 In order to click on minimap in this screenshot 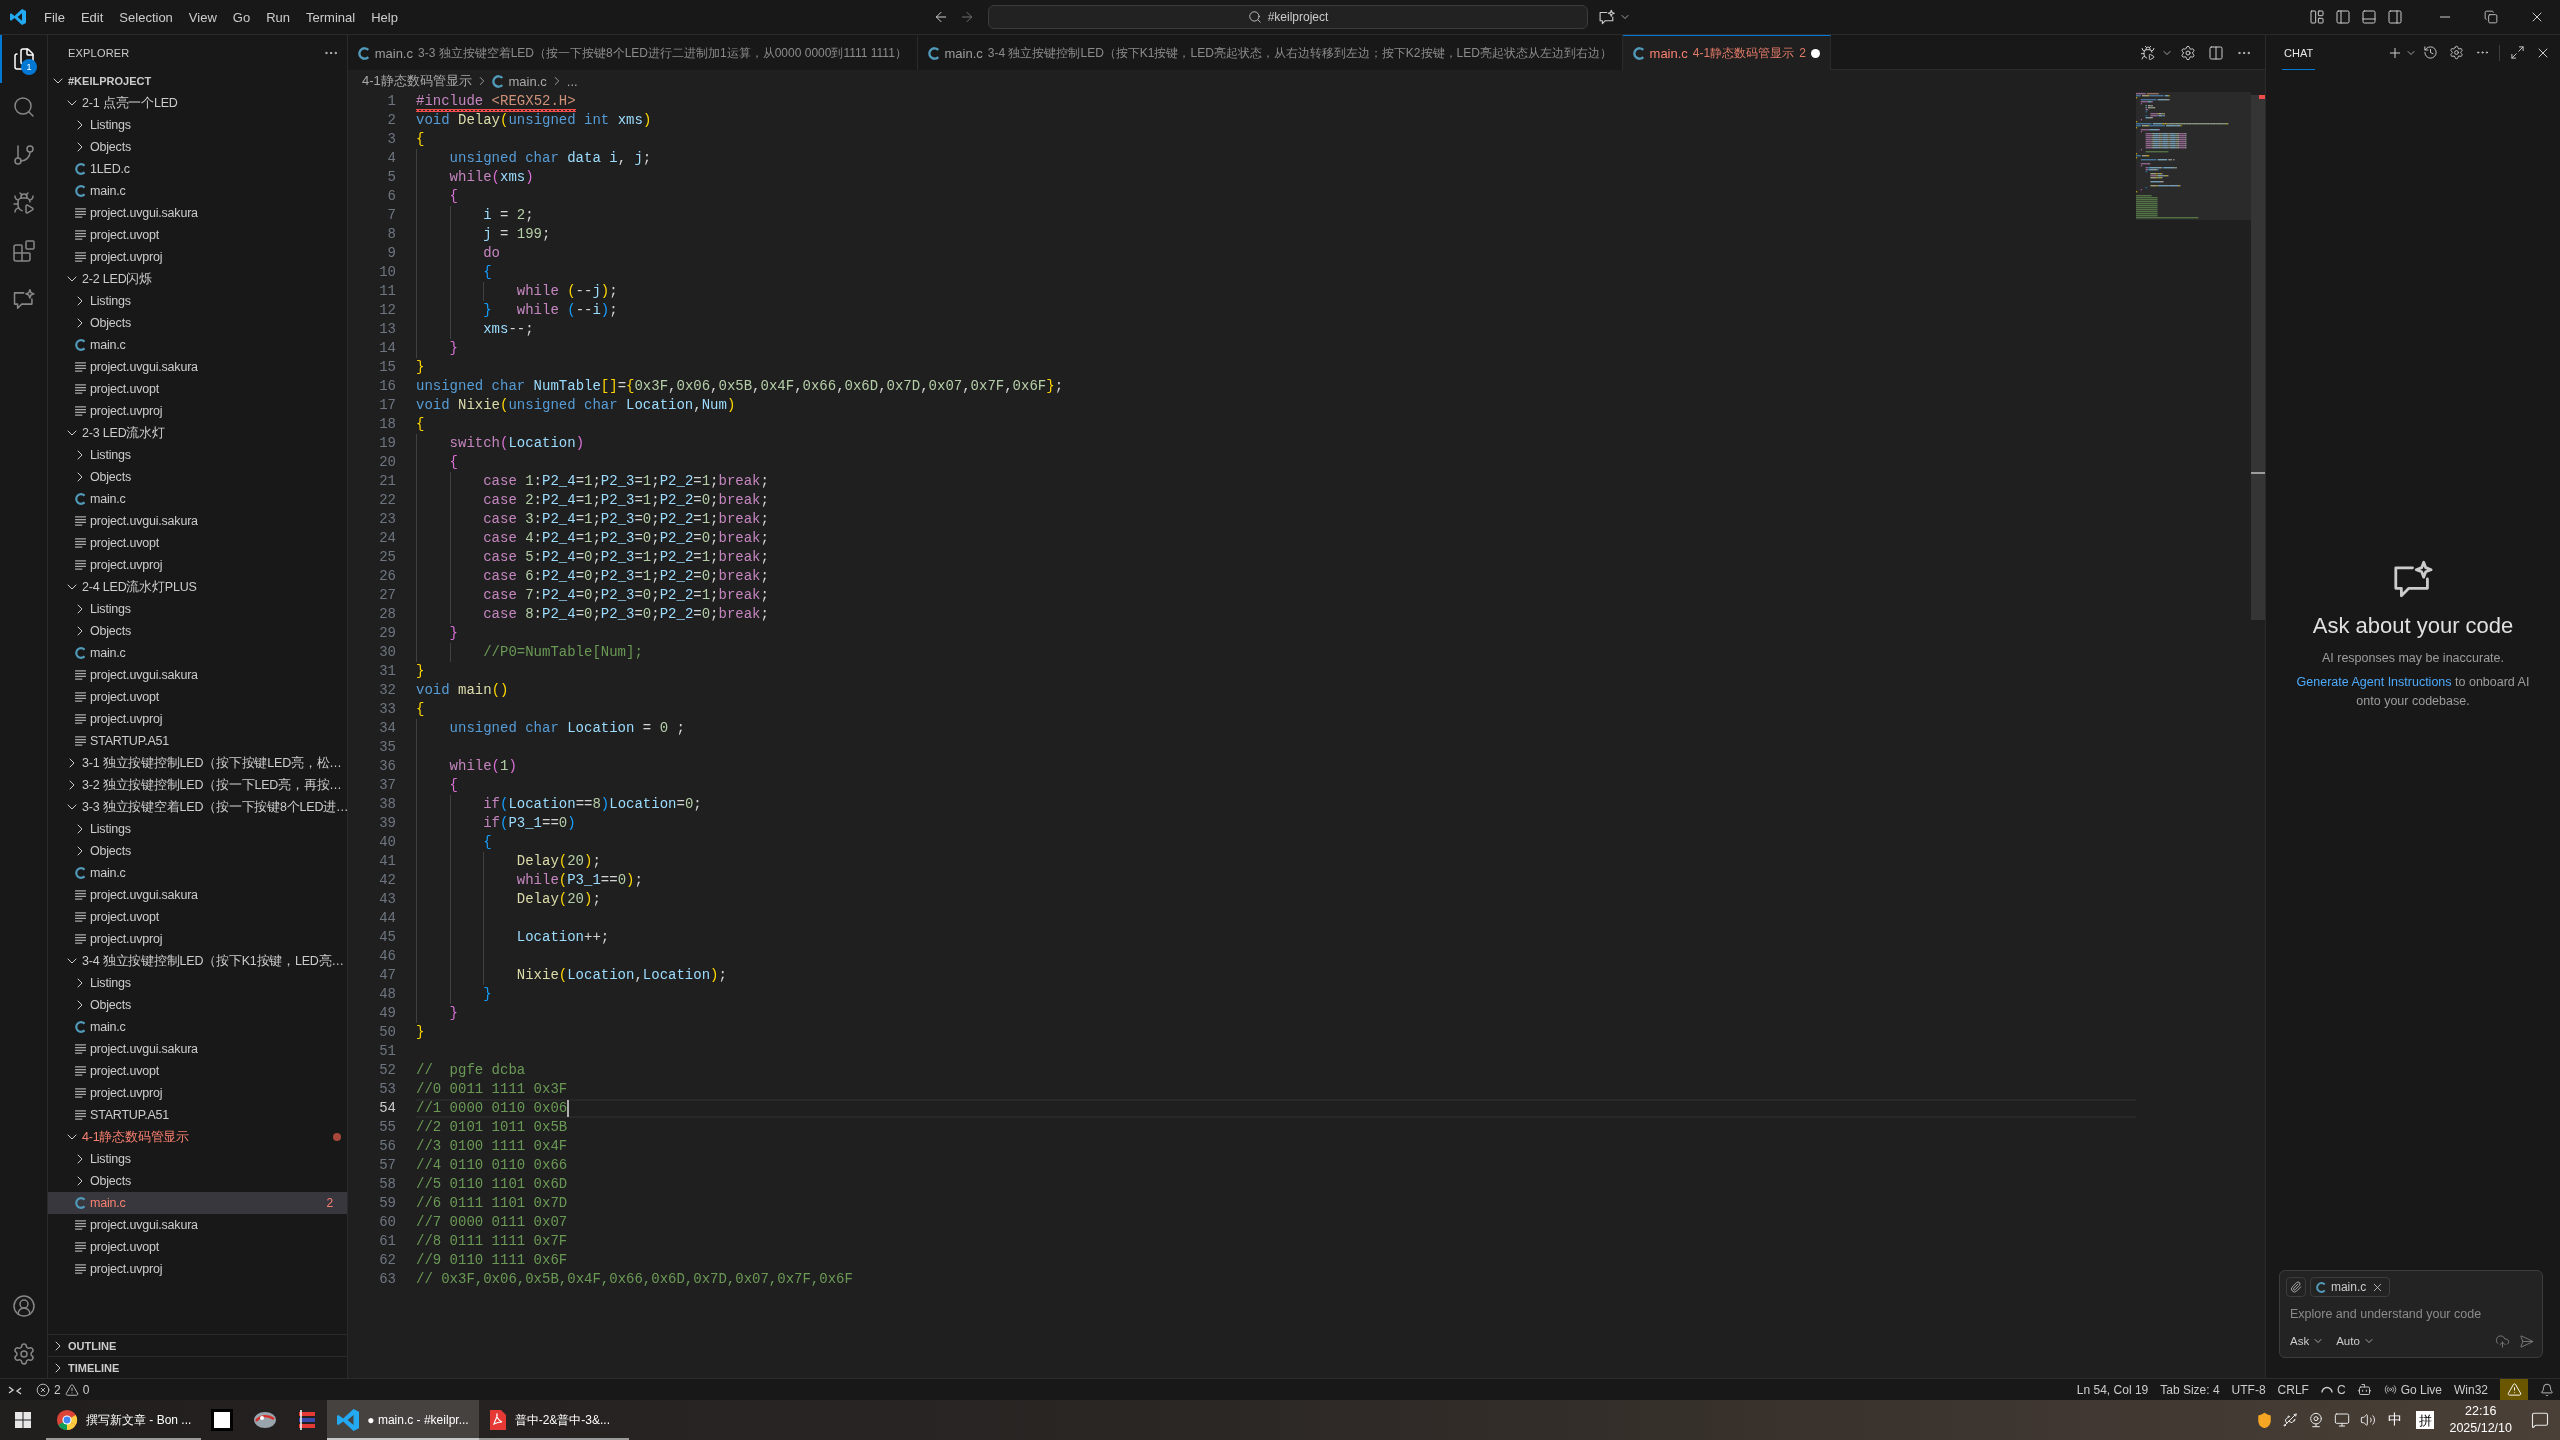, I will do `click(2193, 156)`.